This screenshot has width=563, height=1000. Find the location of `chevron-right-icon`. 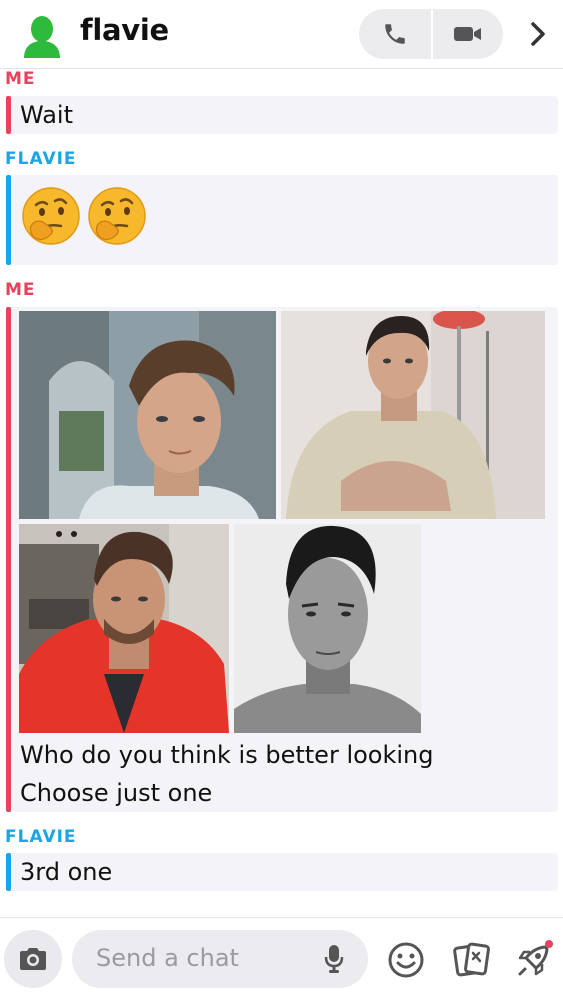

chevron-right-icon is located at coordinates (538, 34).